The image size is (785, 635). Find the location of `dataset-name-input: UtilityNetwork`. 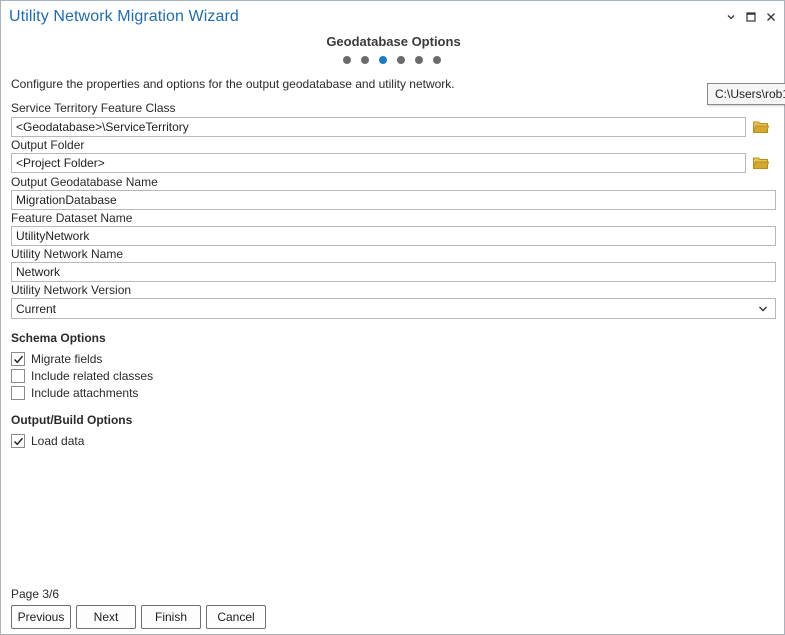

dataset-name-input: UtilityNetwork is located at coordinates (393, 236).